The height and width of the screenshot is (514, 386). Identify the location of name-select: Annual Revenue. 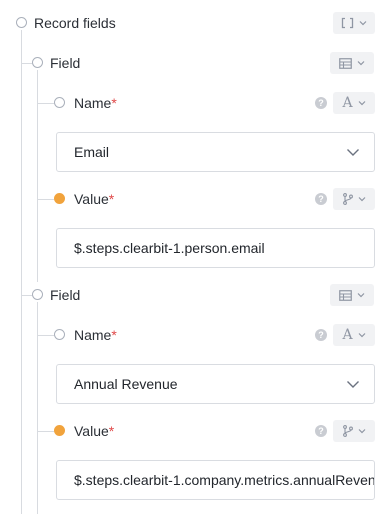
(215, 384).